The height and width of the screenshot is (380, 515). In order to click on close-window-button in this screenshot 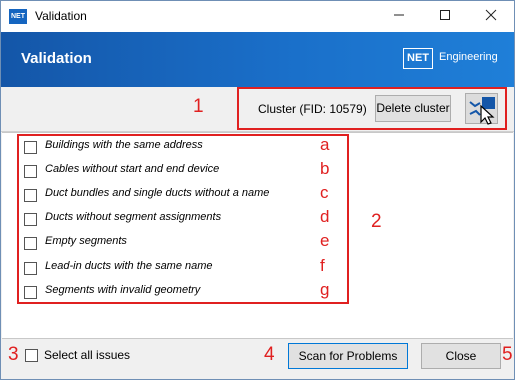, I will do `click(491, 16)`.